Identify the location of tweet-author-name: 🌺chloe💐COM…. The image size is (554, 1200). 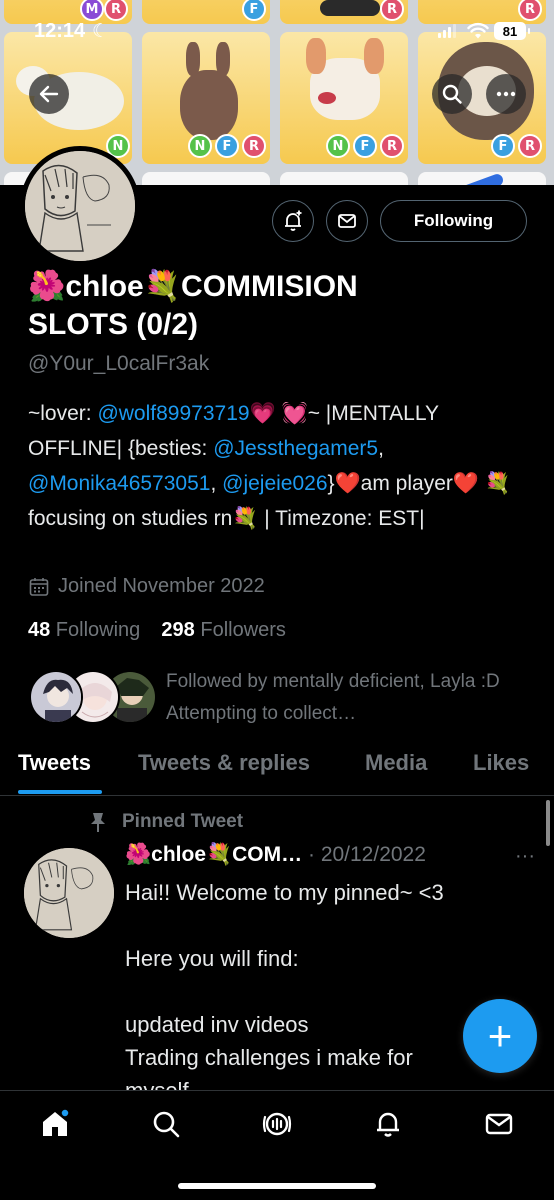
(213, 854).